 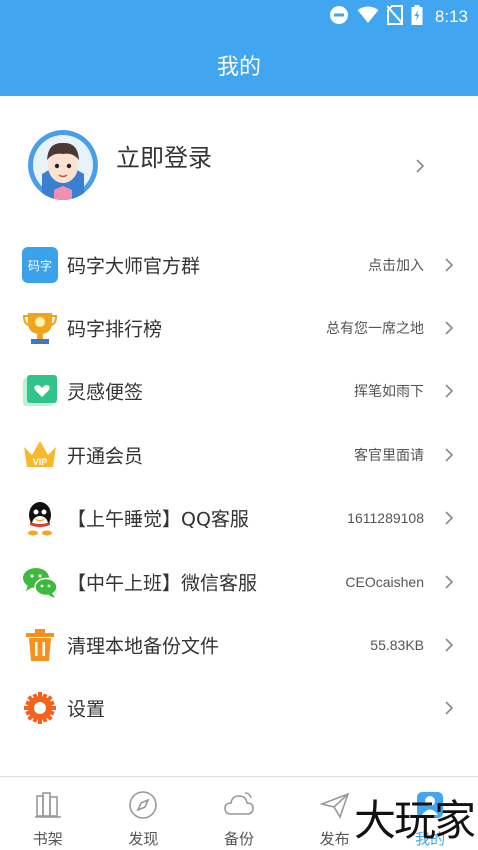 I want to click on maxzi-badge-icon: 码字, so click(x=40, y=264).